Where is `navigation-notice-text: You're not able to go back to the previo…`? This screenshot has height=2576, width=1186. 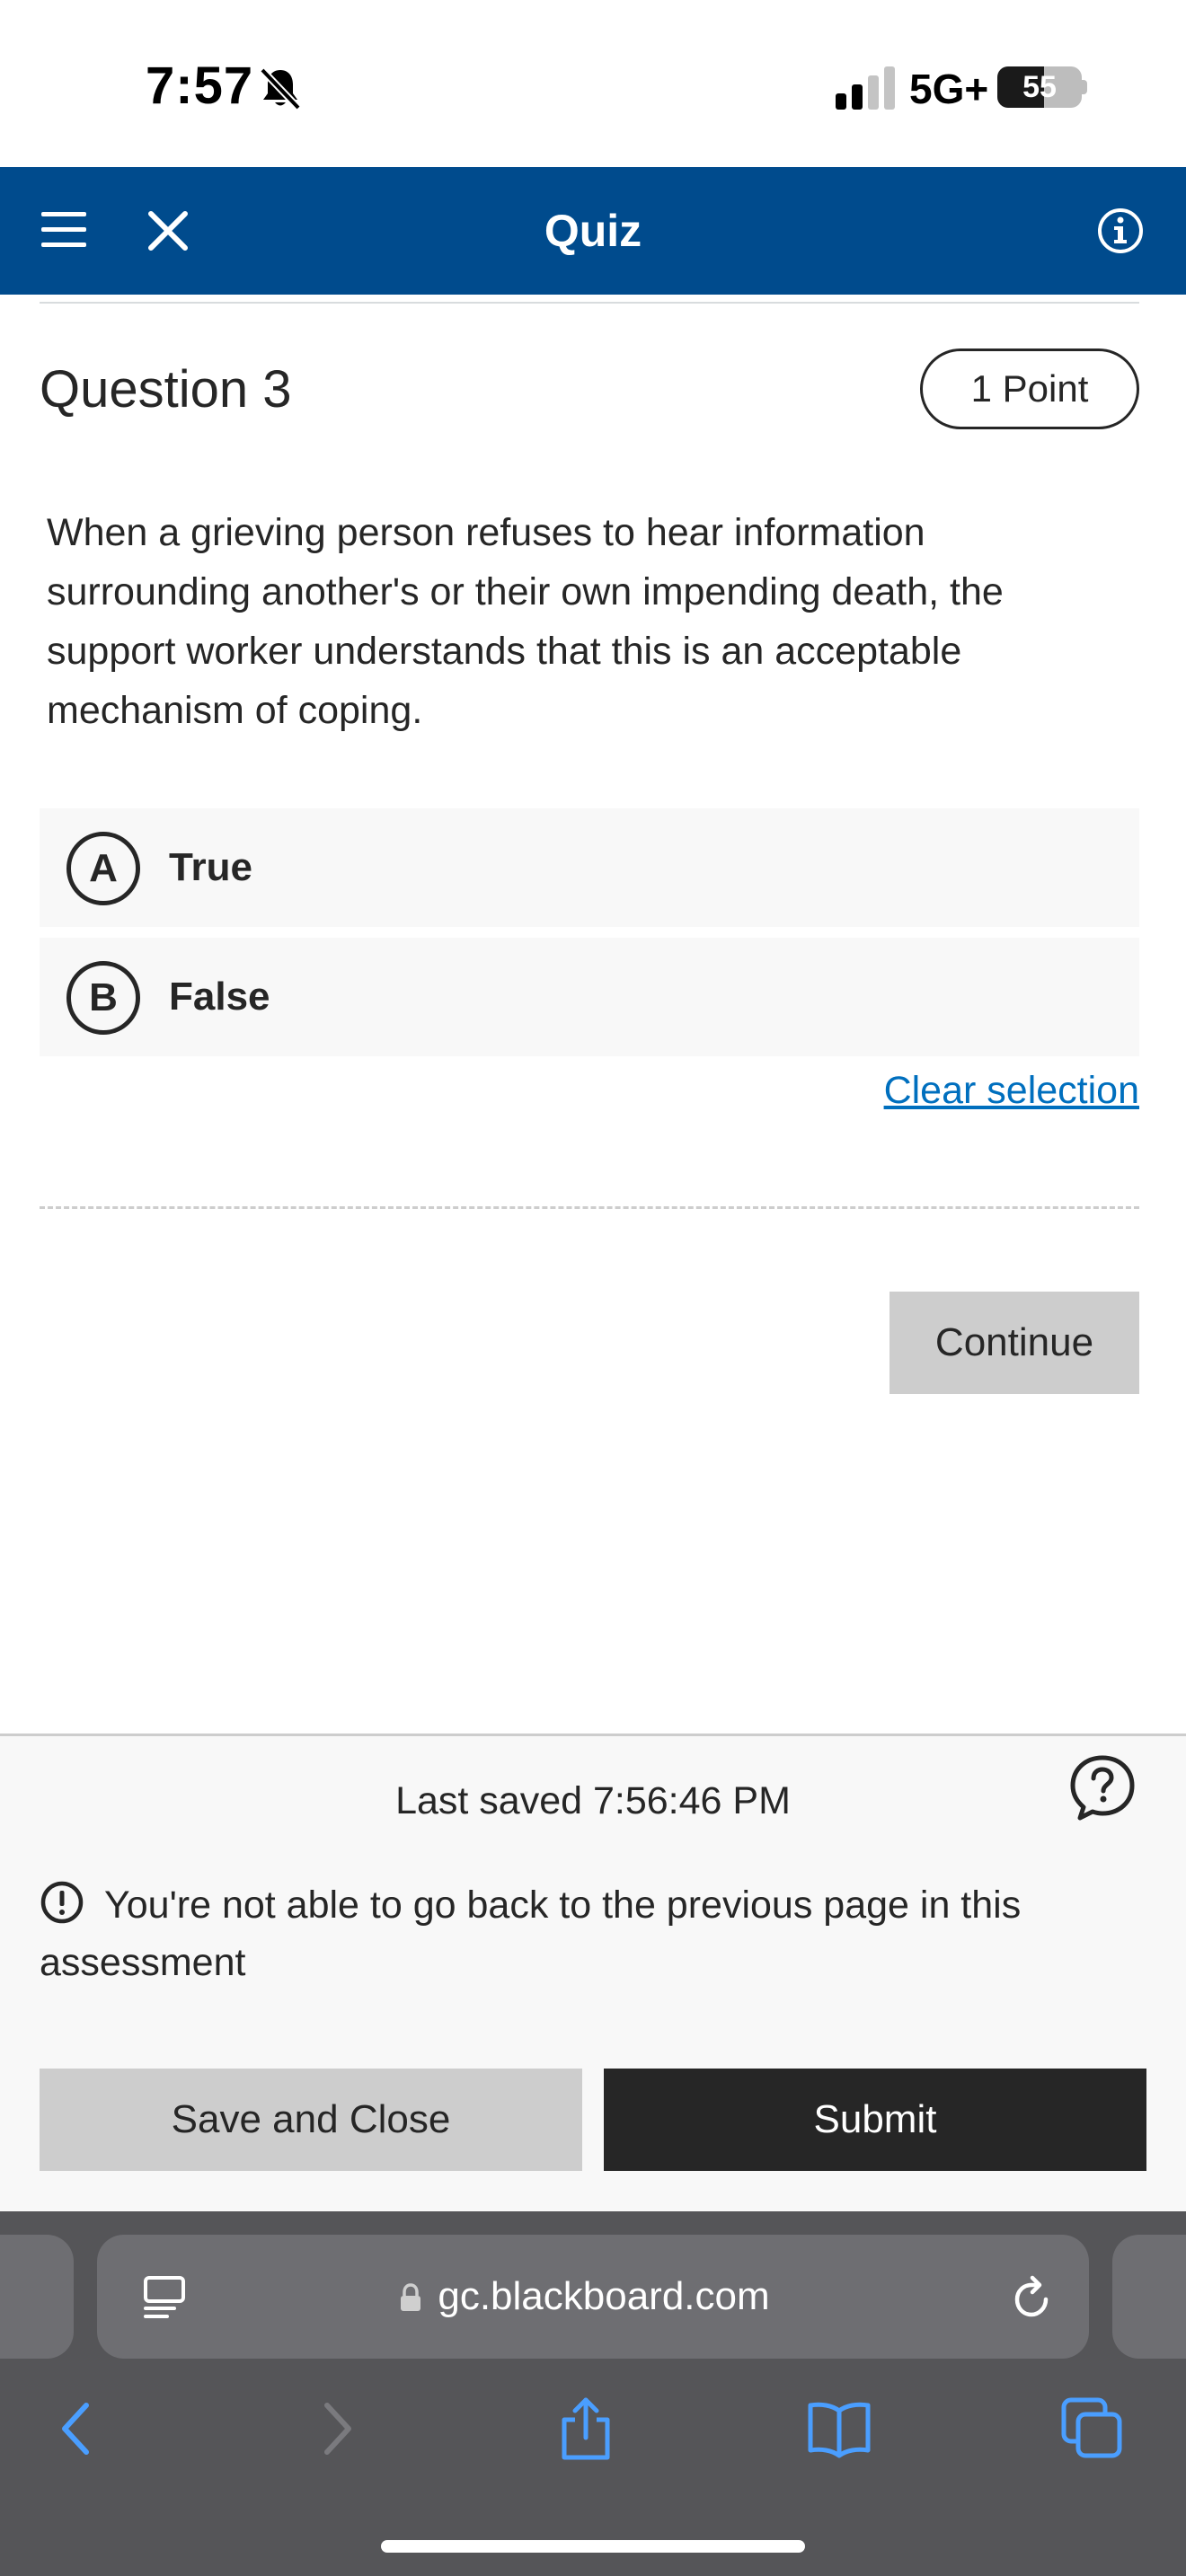 navigation-notice-text: You're not able to go back to the previo… is located at coordinates (531, 1933).